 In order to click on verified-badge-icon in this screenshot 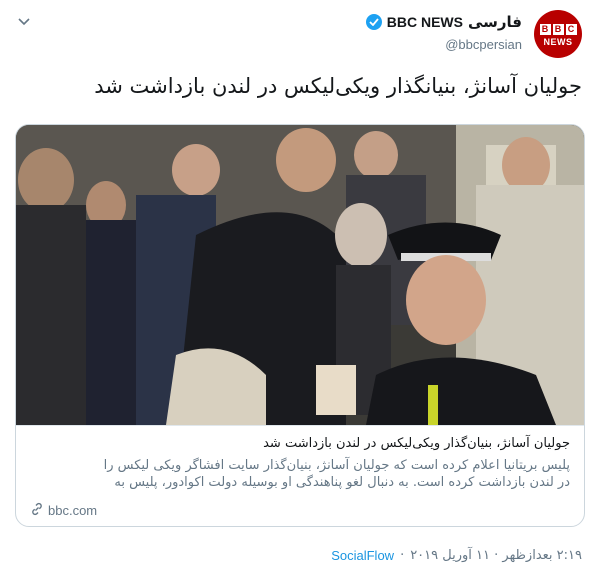, I will do `click(373, 22)`.